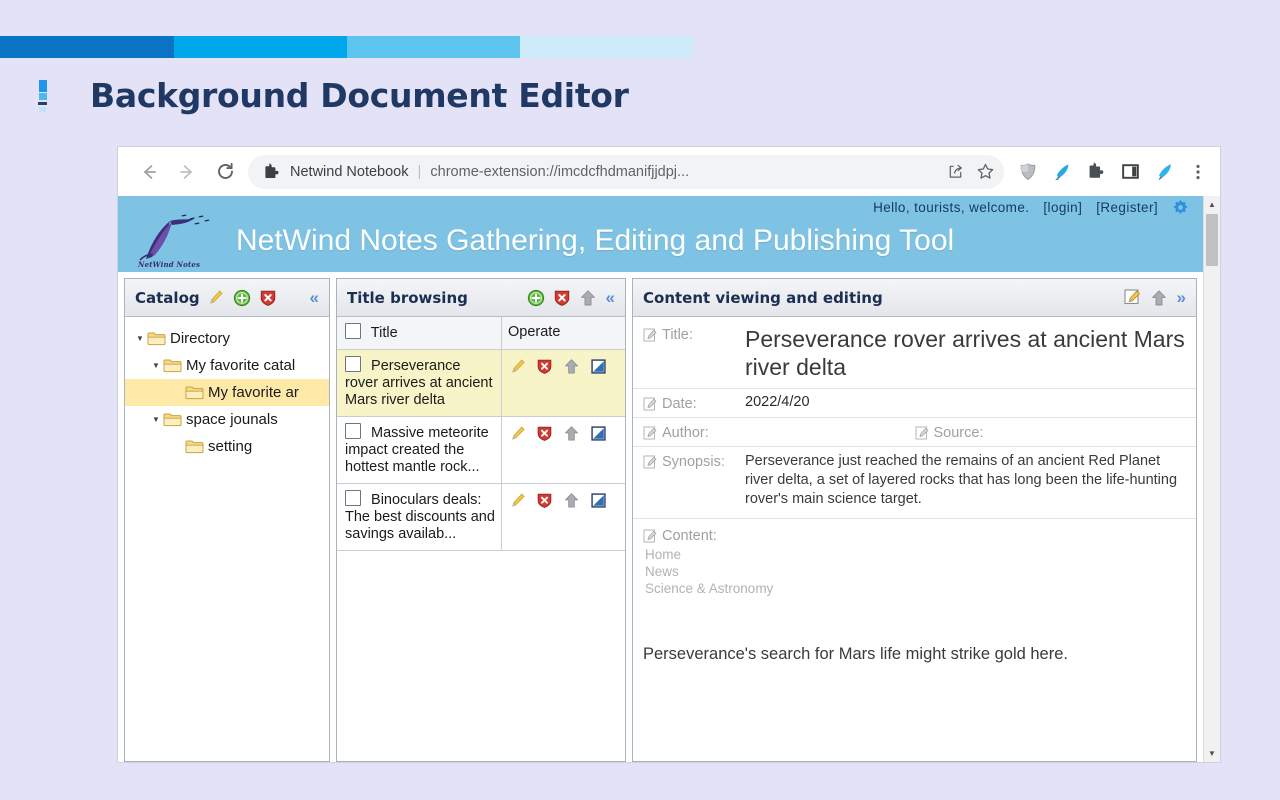  I want to click on tree-node: setting, so click(227, 446).